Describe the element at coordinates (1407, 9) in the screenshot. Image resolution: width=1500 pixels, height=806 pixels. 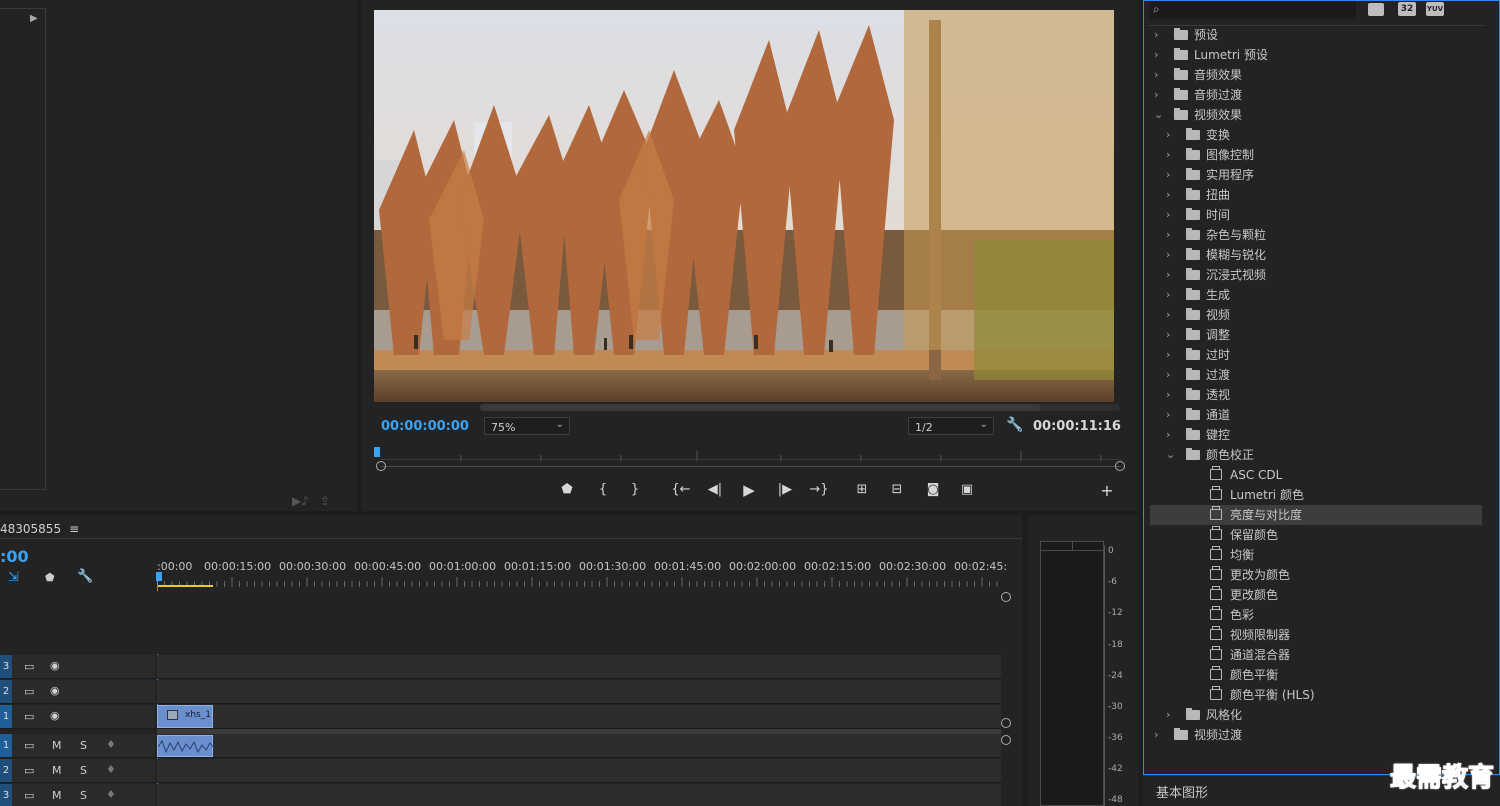
I see `32bit-effects-icon: 32` at that location.